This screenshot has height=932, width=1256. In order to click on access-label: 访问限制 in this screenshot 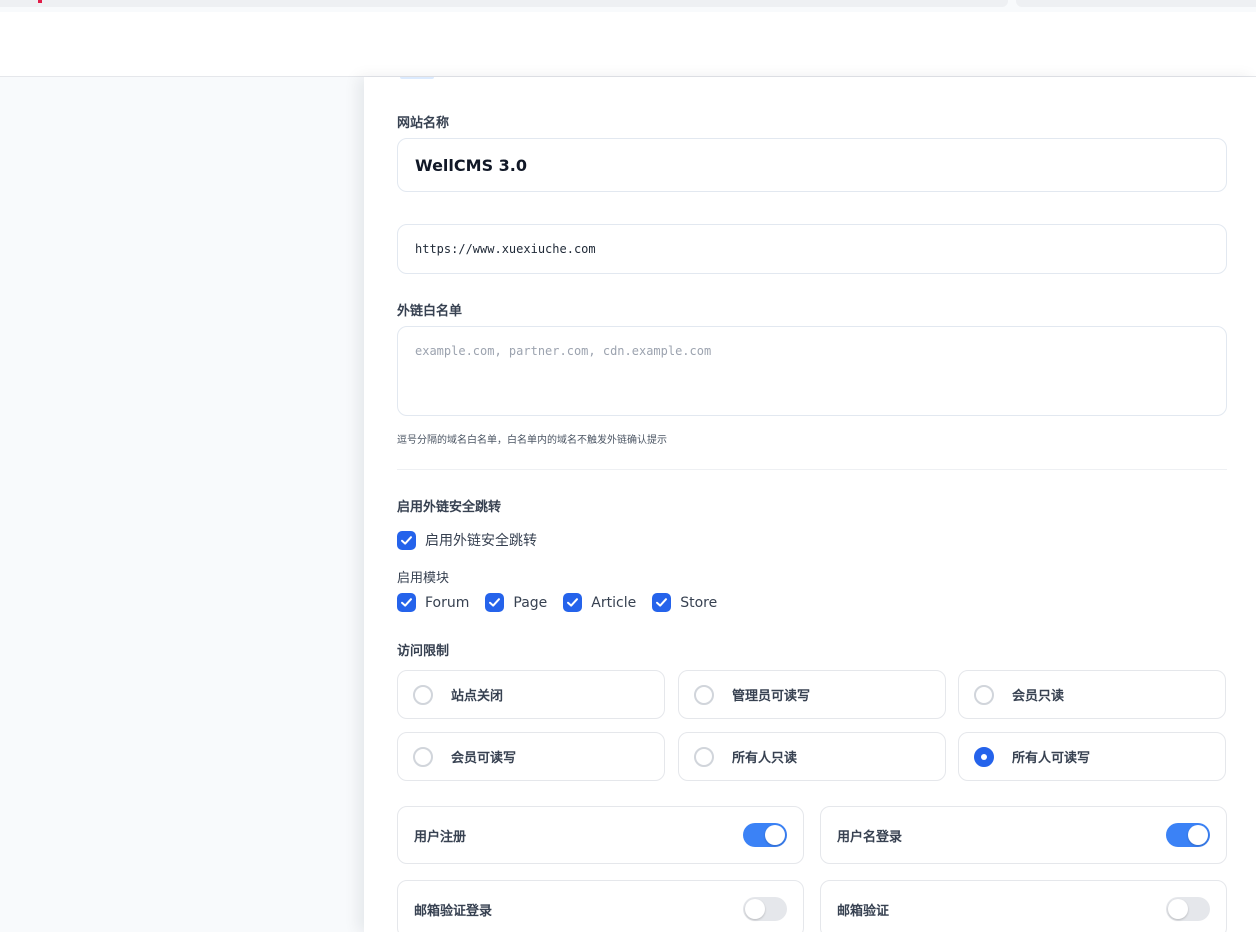, I will do `click(423, 651)`.